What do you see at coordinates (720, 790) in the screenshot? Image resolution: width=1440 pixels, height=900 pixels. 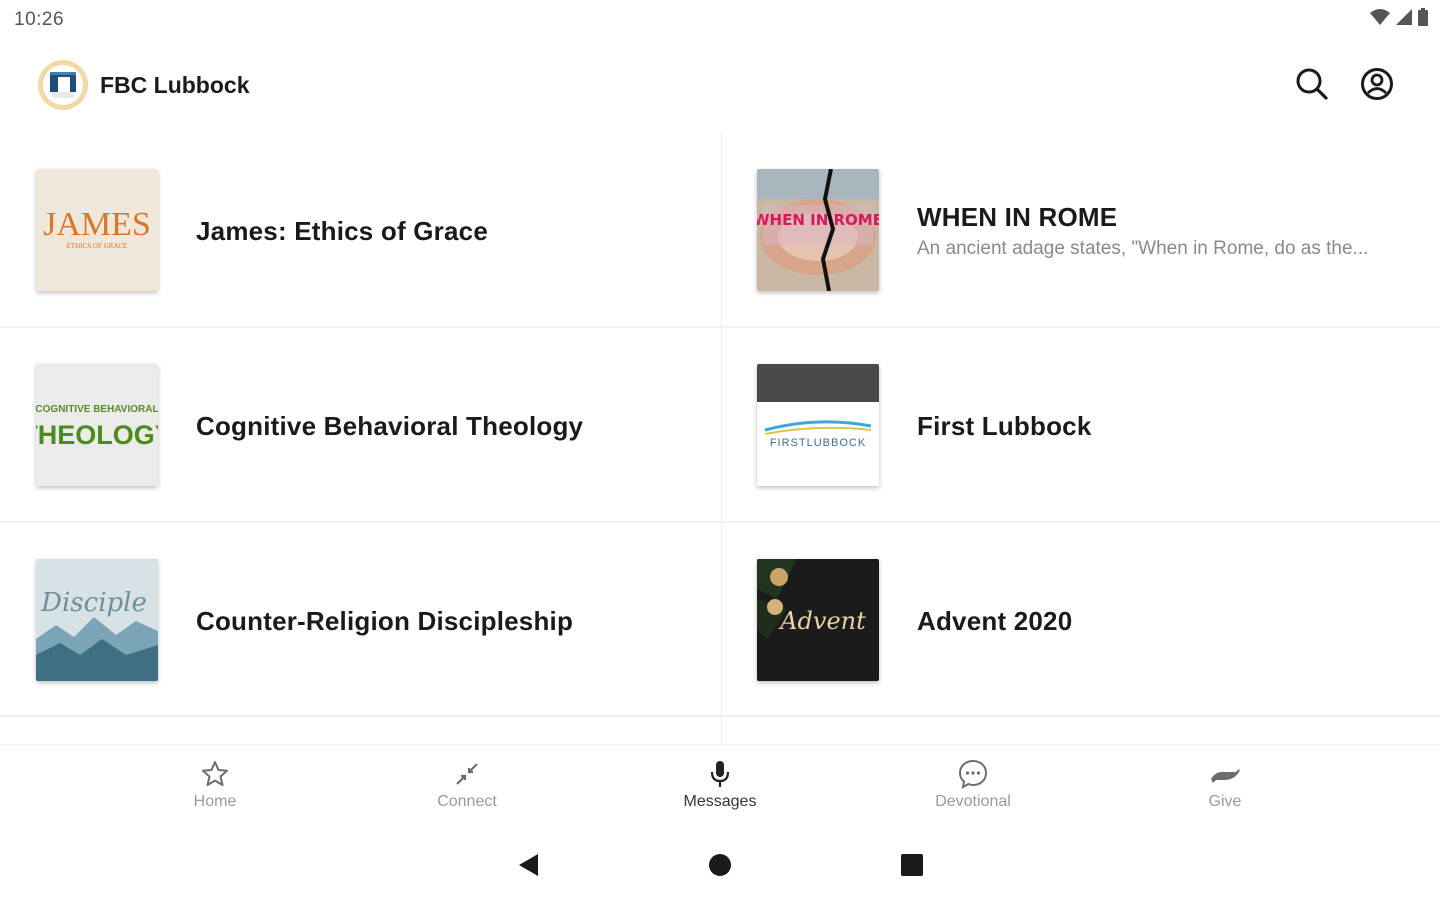 I see `nav-messages: Messages` at bounding box center [720, 790].